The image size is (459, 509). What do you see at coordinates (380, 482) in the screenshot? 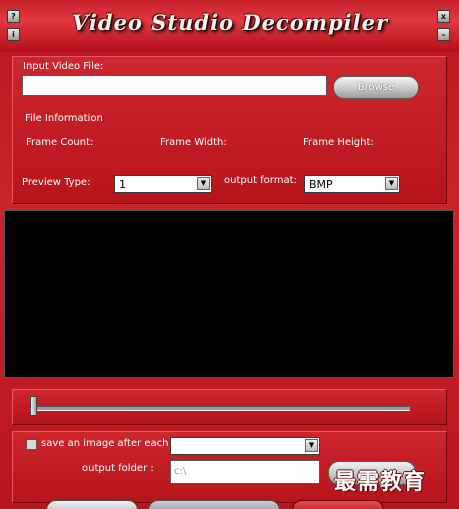
I see `watermark-text: 最需教育` at bounding box center [380, 482].